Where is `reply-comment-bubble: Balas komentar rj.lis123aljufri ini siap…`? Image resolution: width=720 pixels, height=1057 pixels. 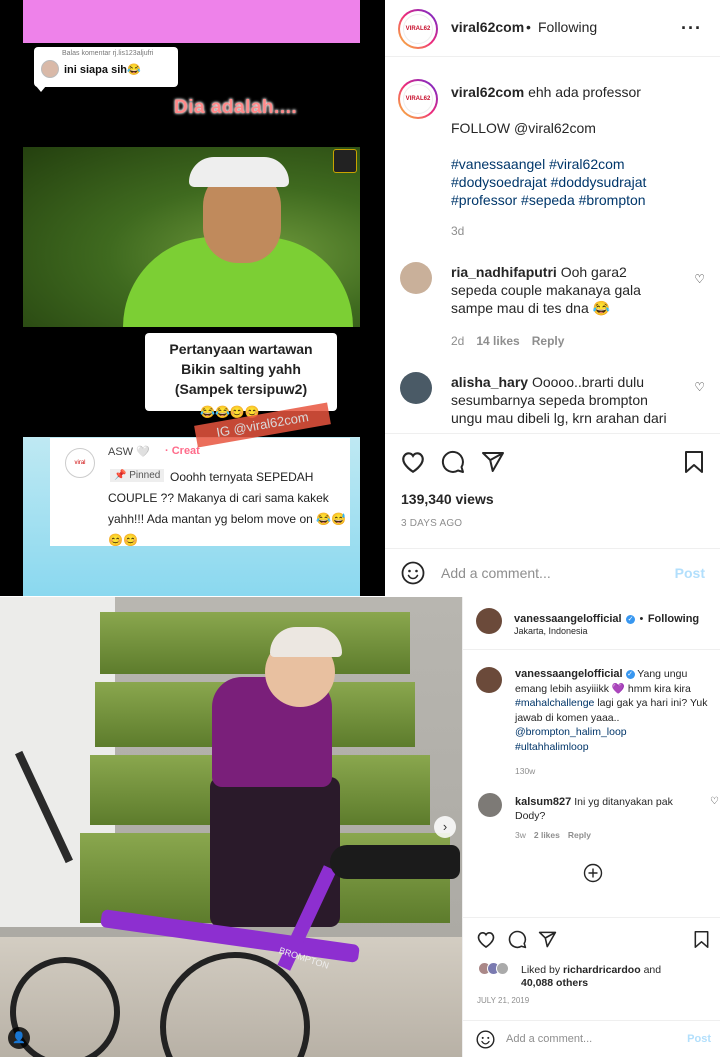 reply-comment-bubble: Balas komentar rj.lis123aljufri ini siap… is located at coordinates (106, 69).